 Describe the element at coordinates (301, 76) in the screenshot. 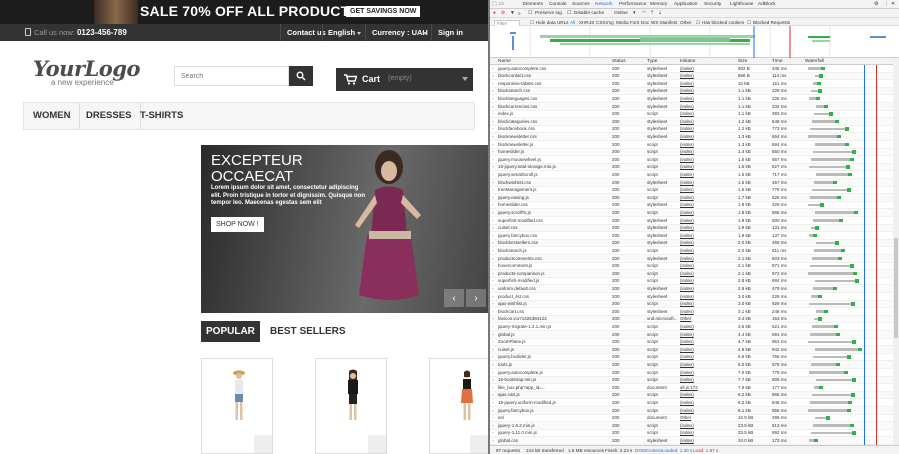

I see `search-button` at that location.